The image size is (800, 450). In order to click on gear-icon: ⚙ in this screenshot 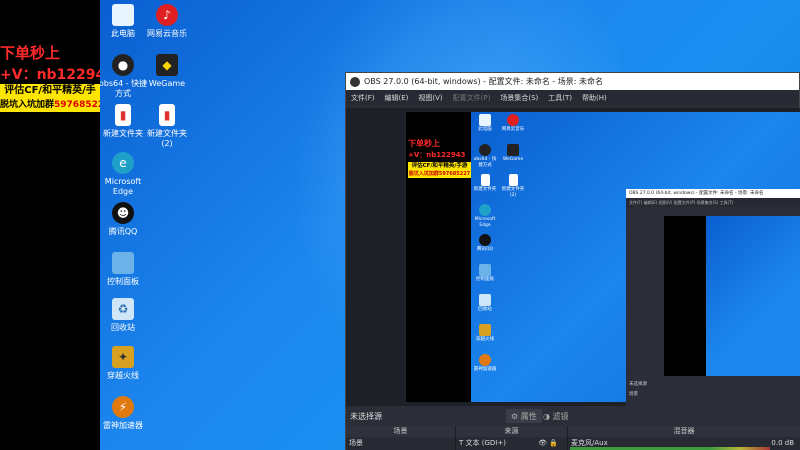, I will do `click(515, 416)`.